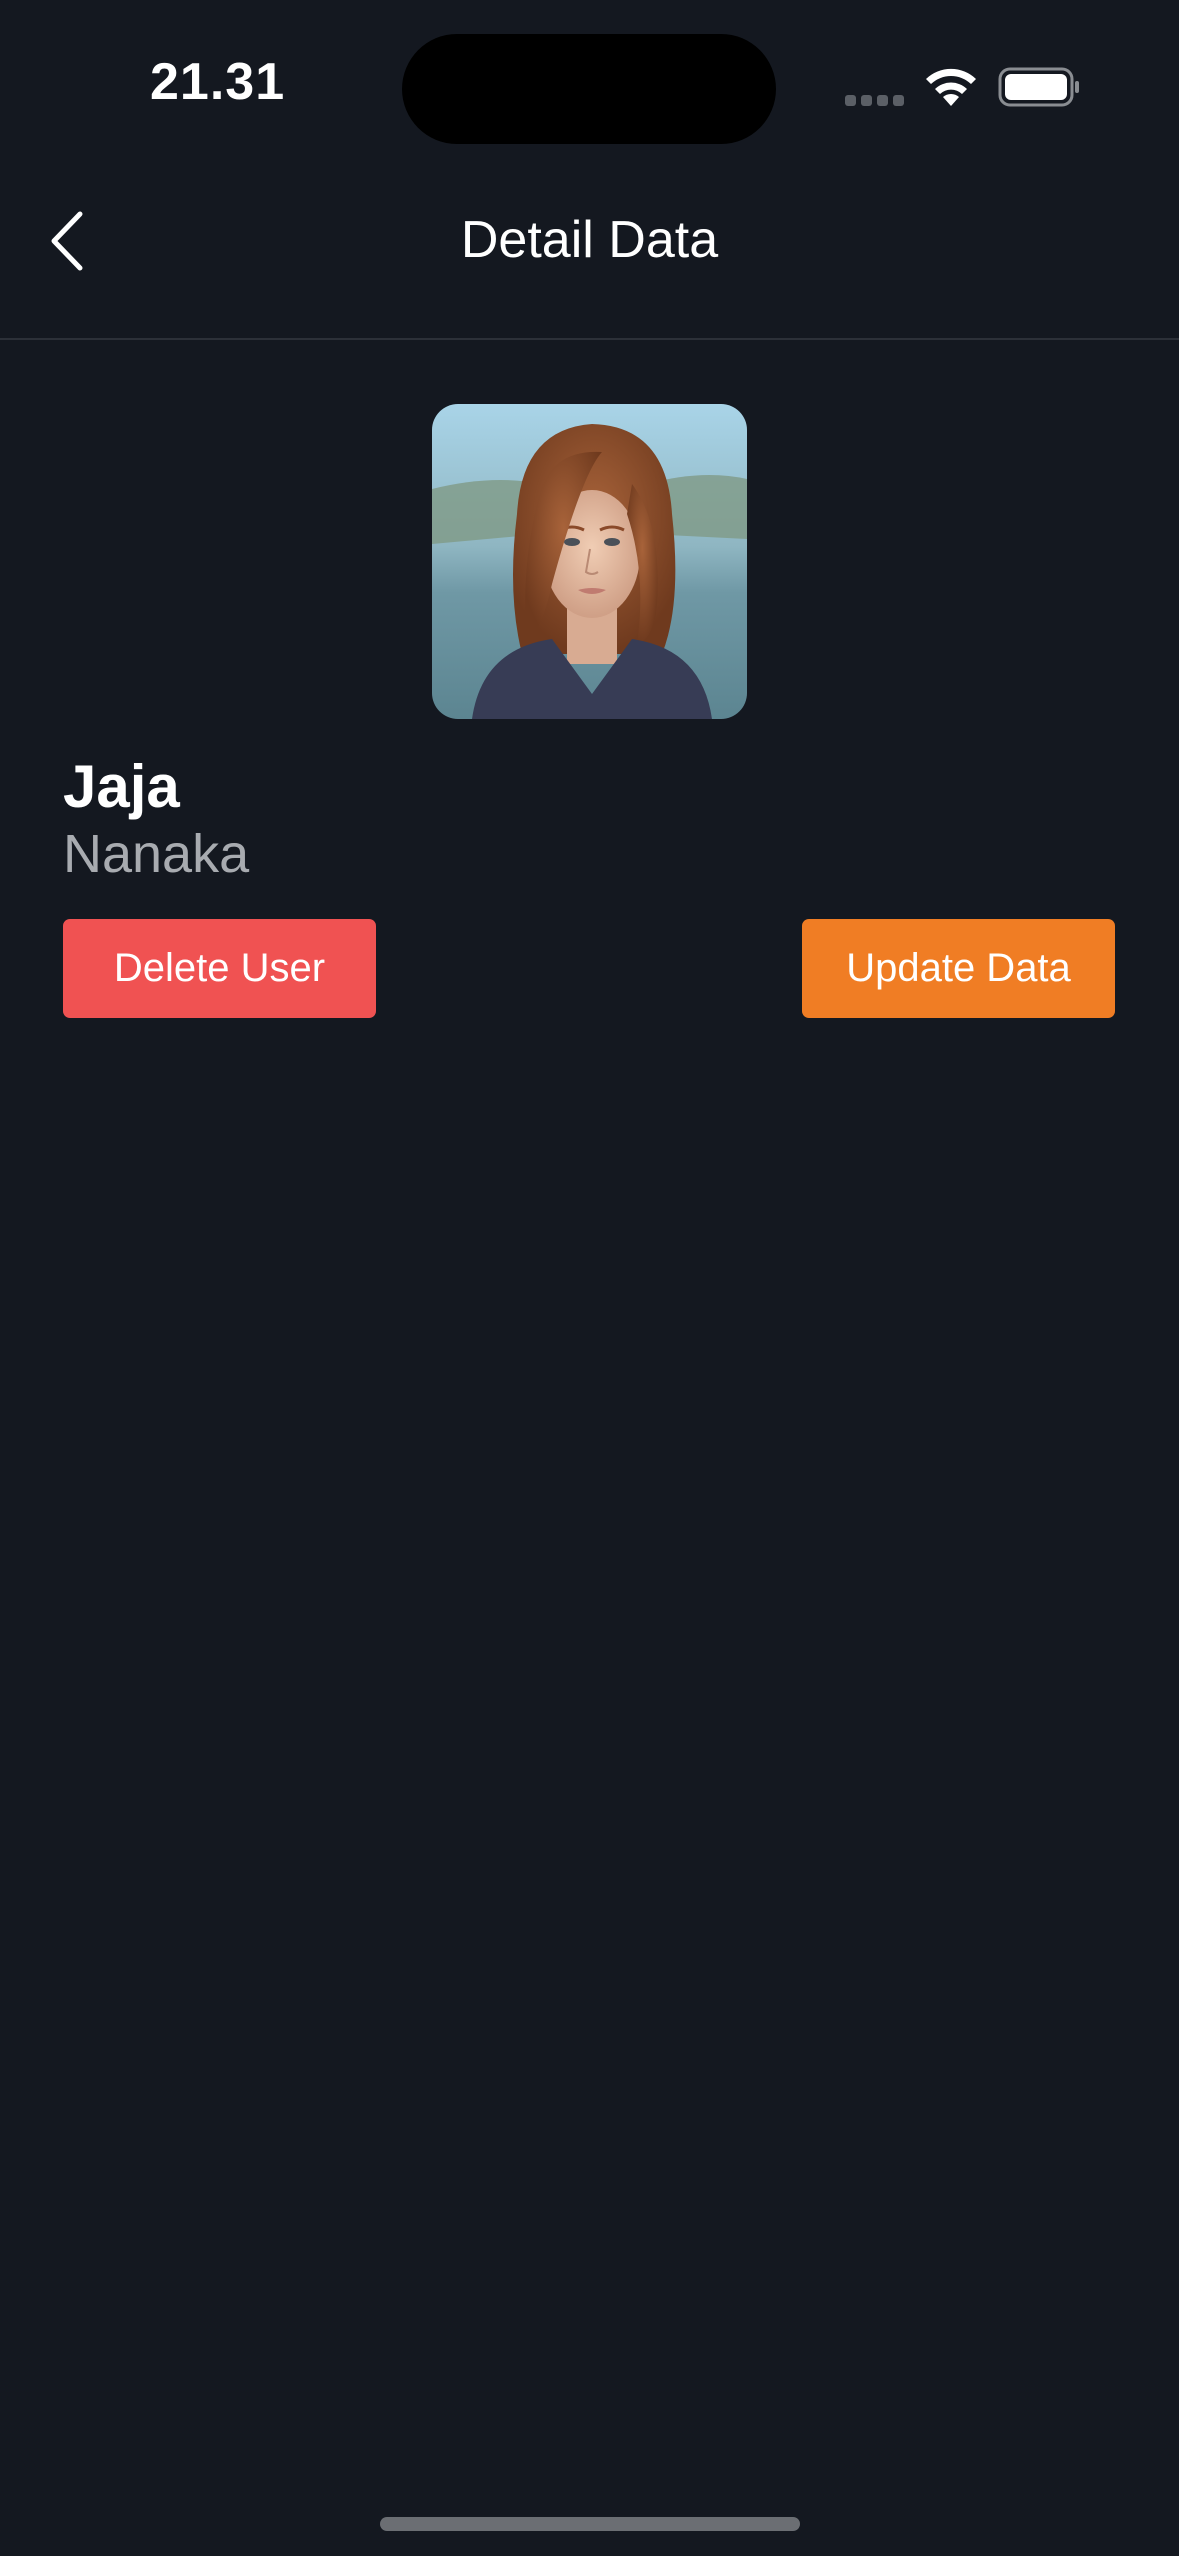  I want to click on status-time: 21.31, so click(218, 82).